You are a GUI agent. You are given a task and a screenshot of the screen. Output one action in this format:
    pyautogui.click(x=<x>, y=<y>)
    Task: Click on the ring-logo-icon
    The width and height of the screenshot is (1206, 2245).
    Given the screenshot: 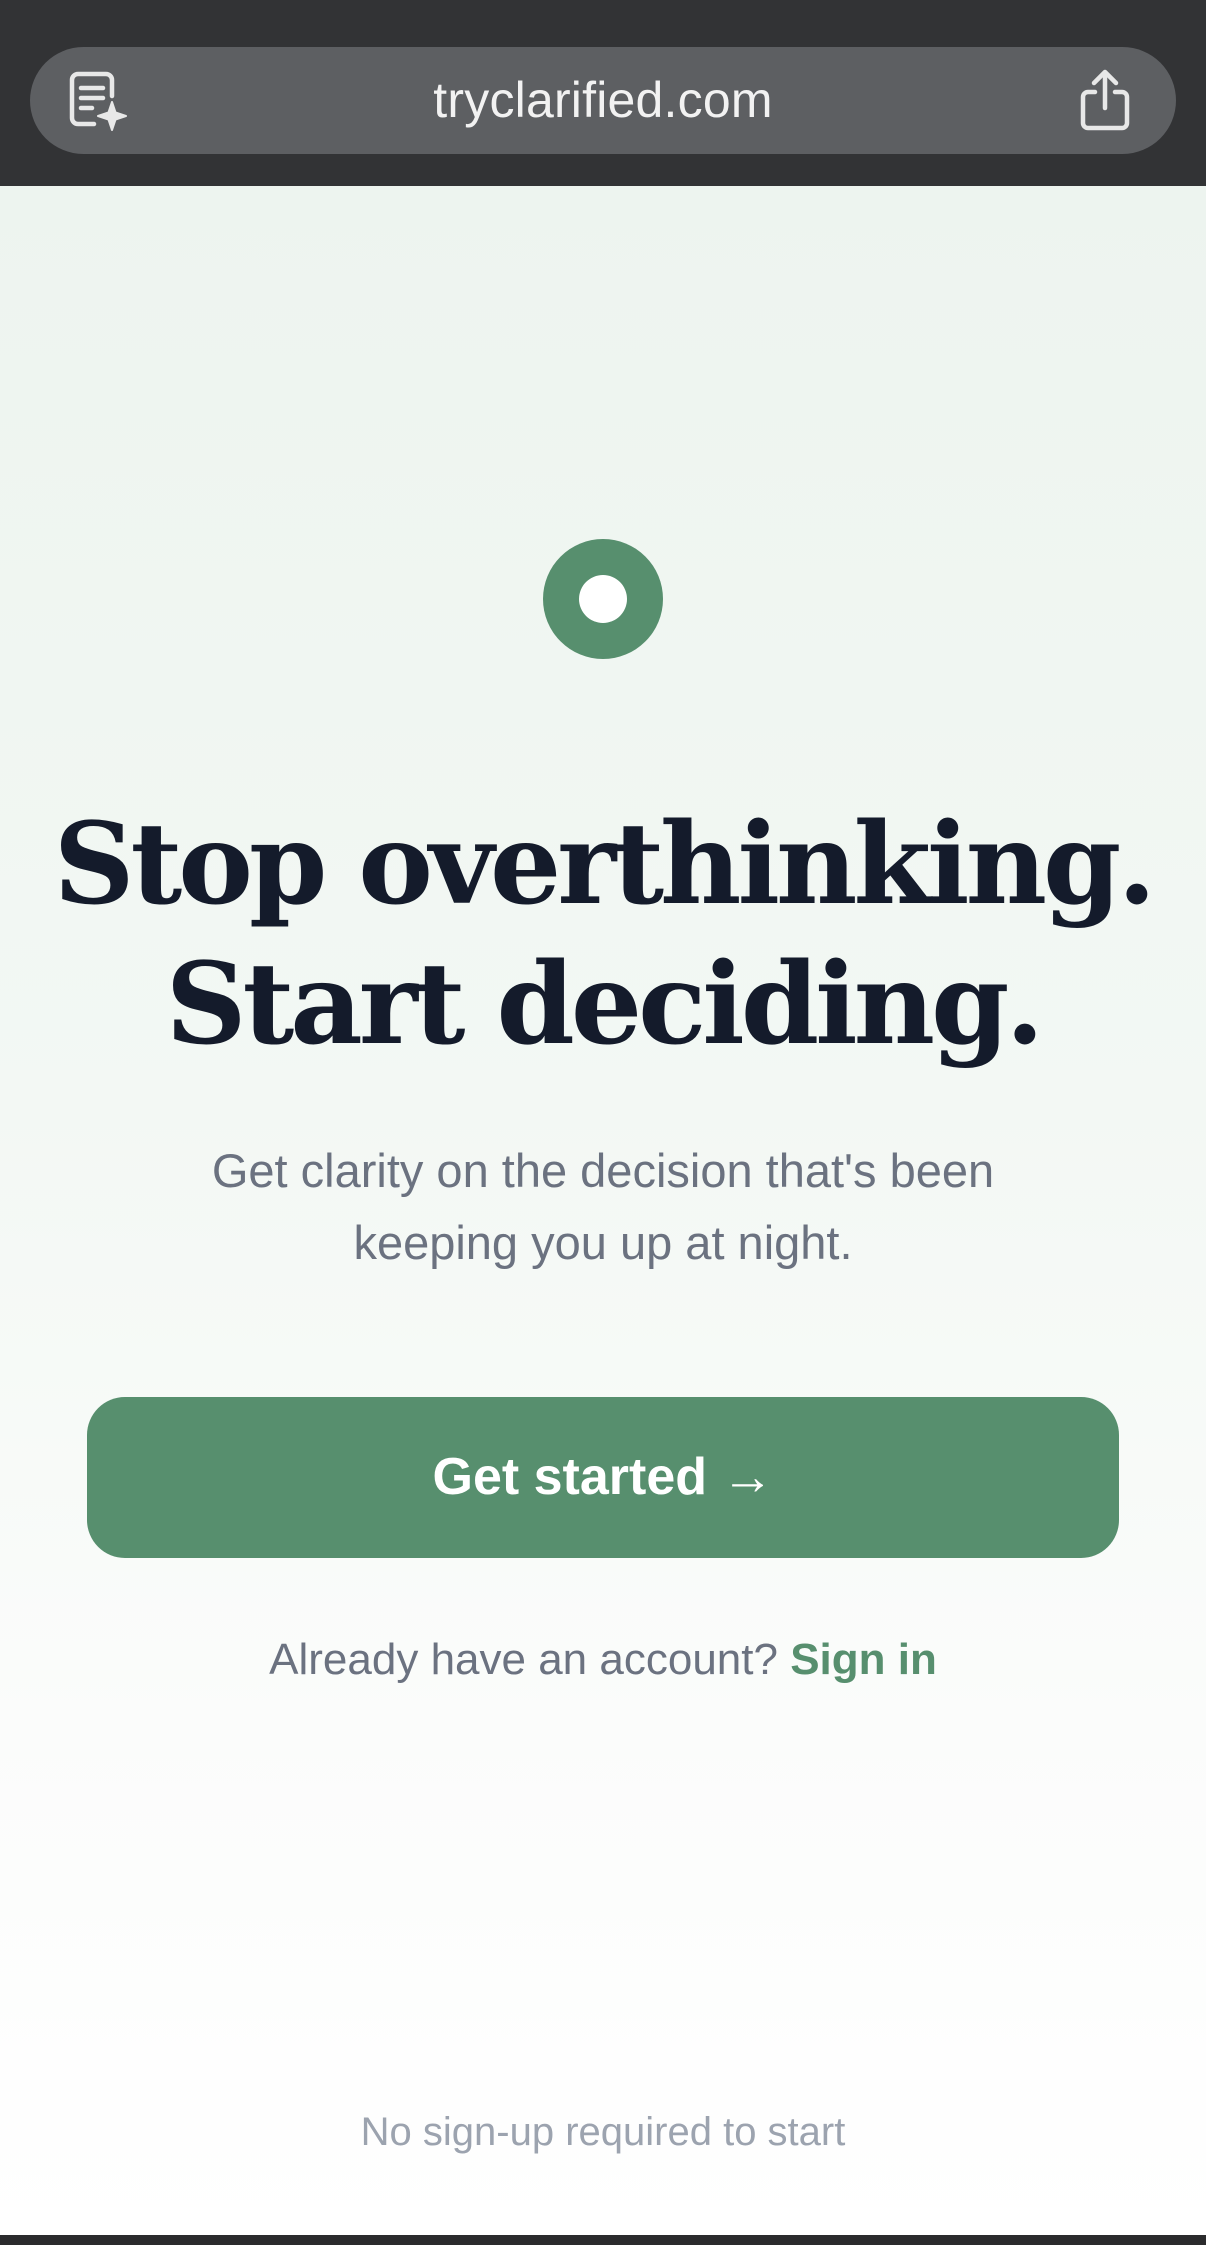 What is the action you would take?
    pyautogui.click(x=603, y=599)
    